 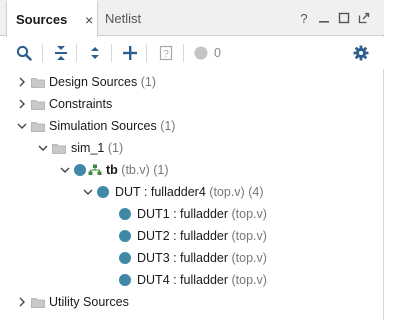 I want to click on tree-item-tb: tb (tb.v) (1), so click(x=192, y=170).